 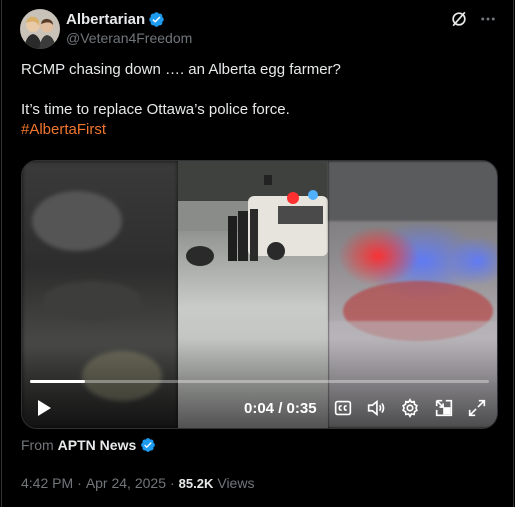 I want to click on author-handle: @Veteran4Freedom, so click(x=129, y=38).